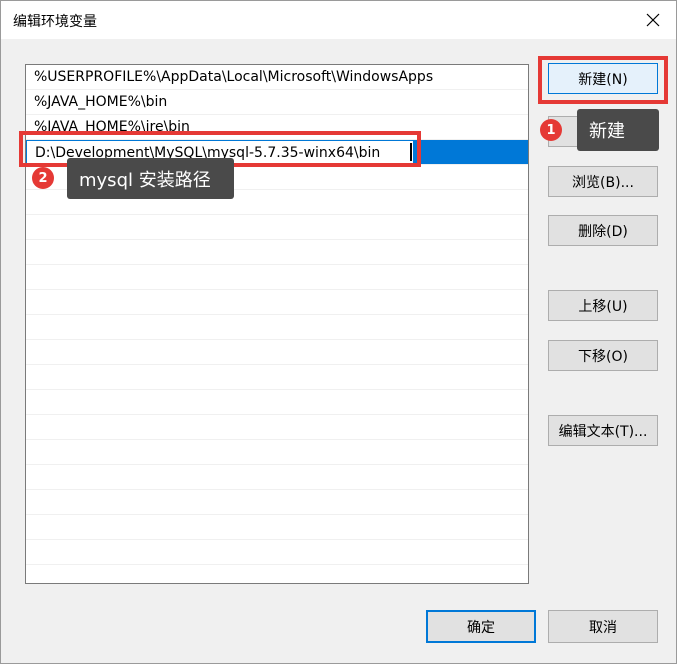 The height and width of the screenshot is (664, 677). I want to click on list-item: %JAVA_HOME%\jre\bin, so click(277, 127).